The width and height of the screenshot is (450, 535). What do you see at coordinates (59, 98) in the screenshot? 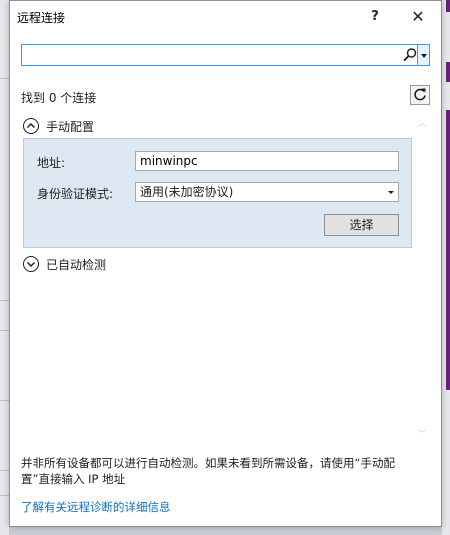
I see `connections-found-text: 找到 0 个连接` at bounding box center [59, 98].